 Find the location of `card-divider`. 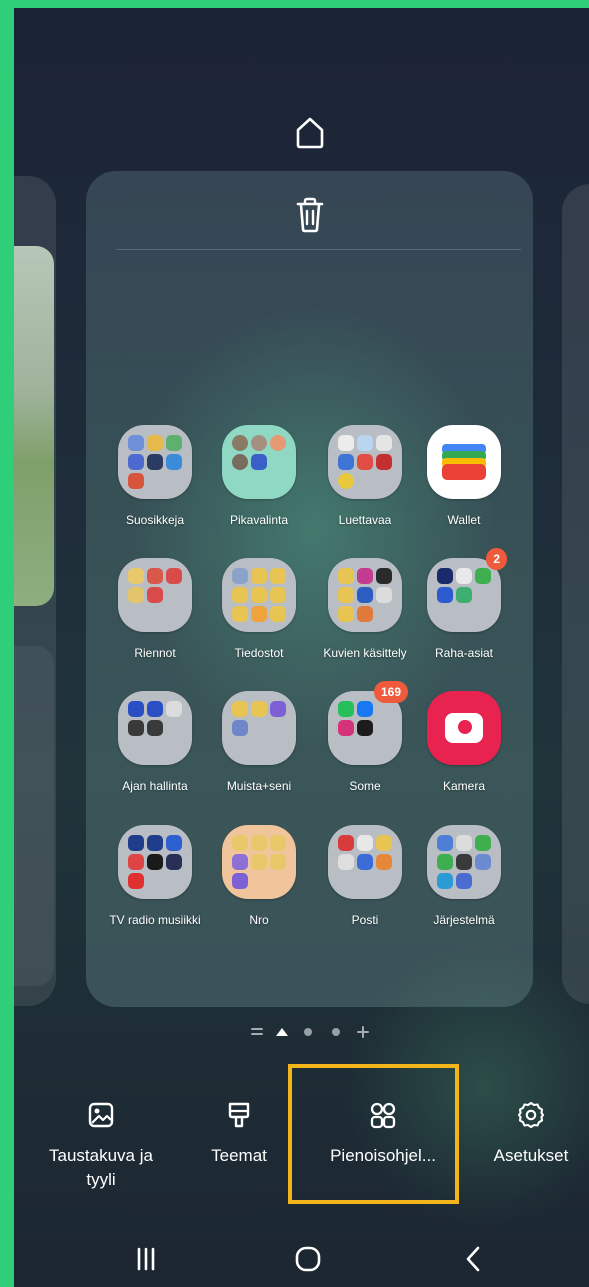

card-divider is located at coordinates (318, 249).